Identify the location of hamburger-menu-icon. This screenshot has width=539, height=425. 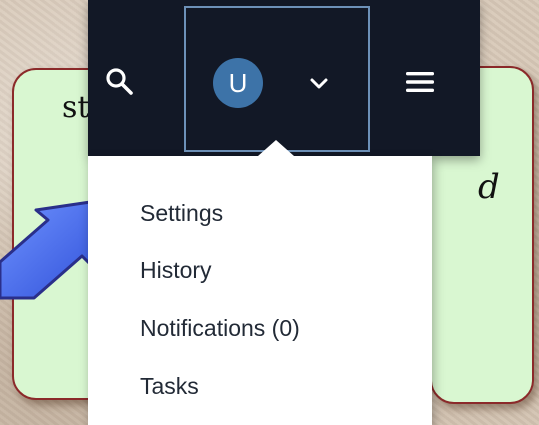
(420, 82).